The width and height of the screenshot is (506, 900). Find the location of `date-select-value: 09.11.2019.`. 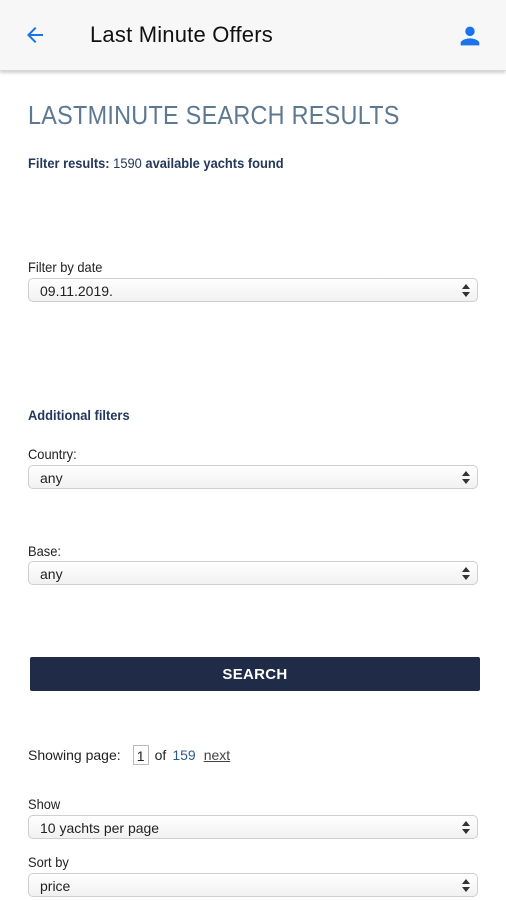

date-select-value: 09.11.2019. is located at coordinates (76, 291).